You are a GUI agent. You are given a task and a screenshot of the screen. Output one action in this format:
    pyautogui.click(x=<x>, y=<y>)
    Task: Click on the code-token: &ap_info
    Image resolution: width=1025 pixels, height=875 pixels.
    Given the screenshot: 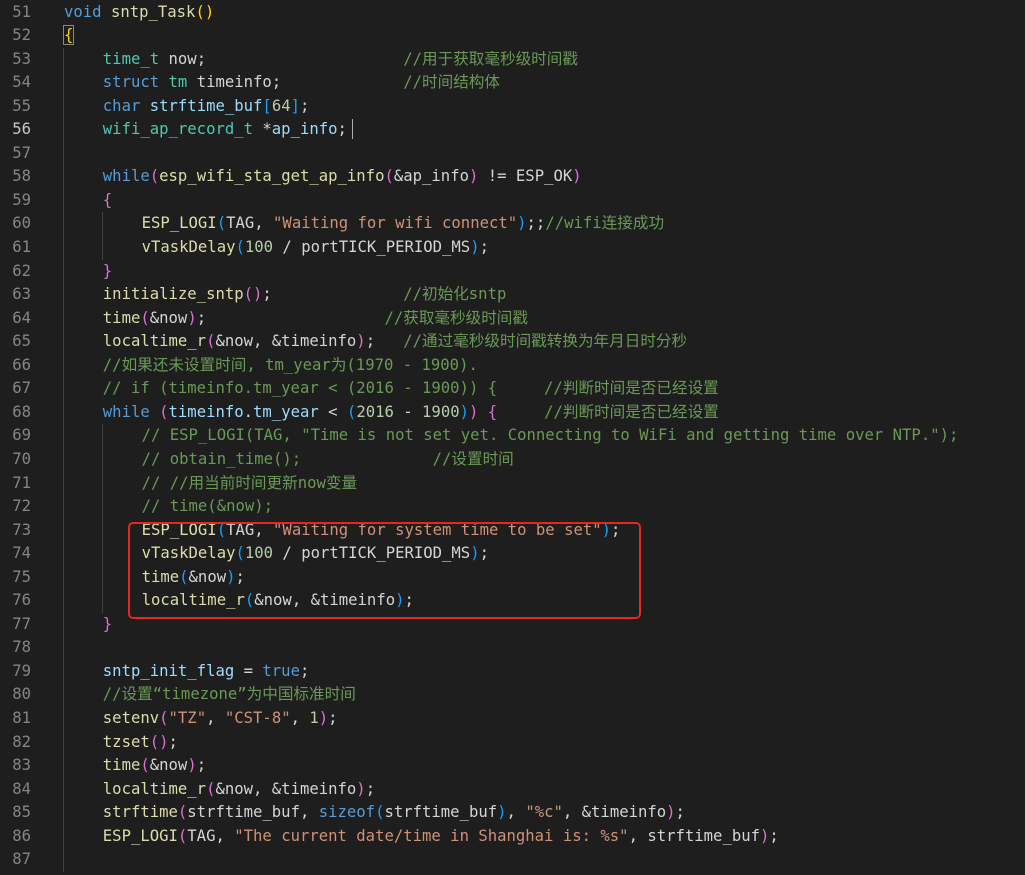 What is the action you would take?
    pyautogui.click(x=431, y=176)
    